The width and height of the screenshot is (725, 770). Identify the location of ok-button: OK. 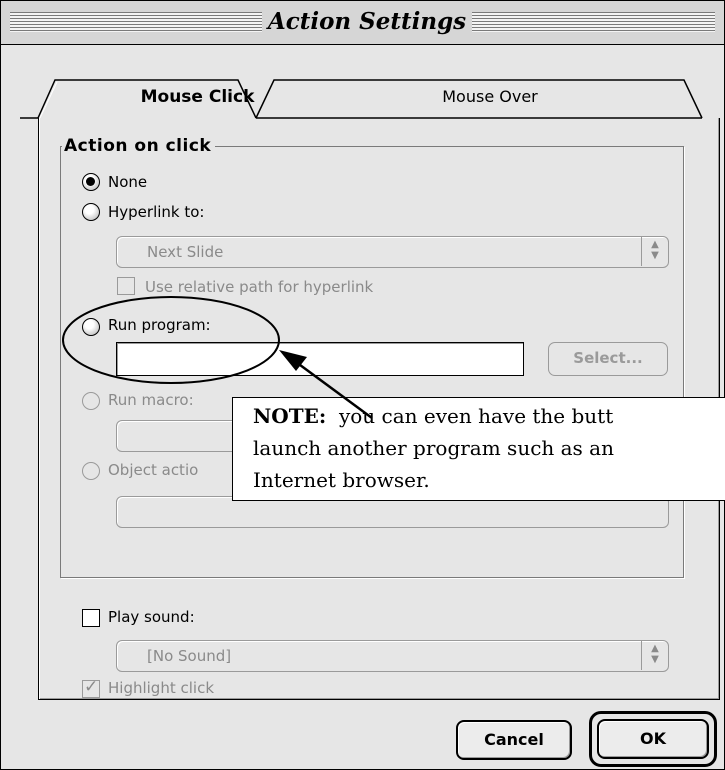
(653, 739).